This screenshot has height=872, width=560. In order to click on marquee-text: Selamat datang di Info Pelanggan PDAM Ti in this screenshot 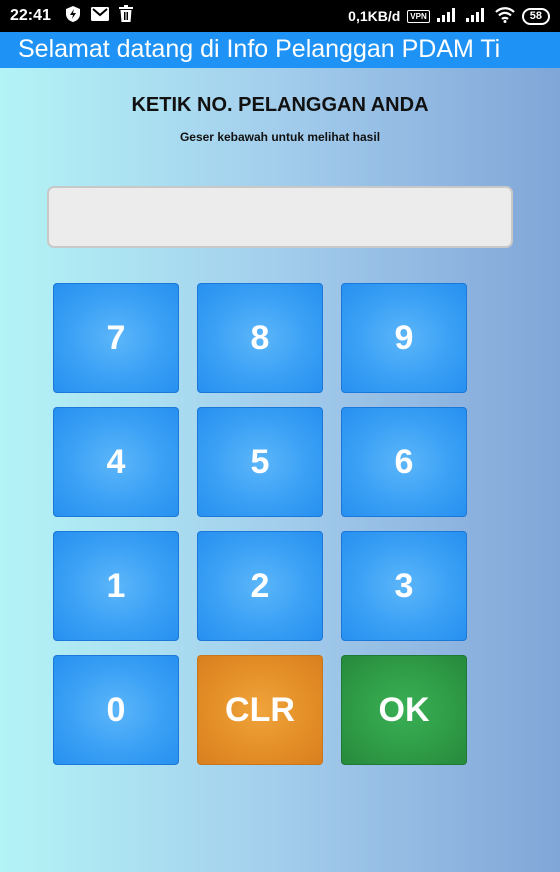, I will do `click(259, 49)`.